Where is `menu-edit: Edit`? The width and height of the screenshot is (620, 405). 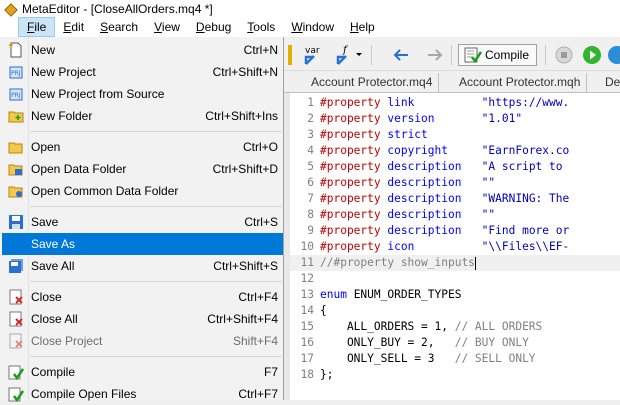
menu-edit: Edit is located at coordinates (73, 27).